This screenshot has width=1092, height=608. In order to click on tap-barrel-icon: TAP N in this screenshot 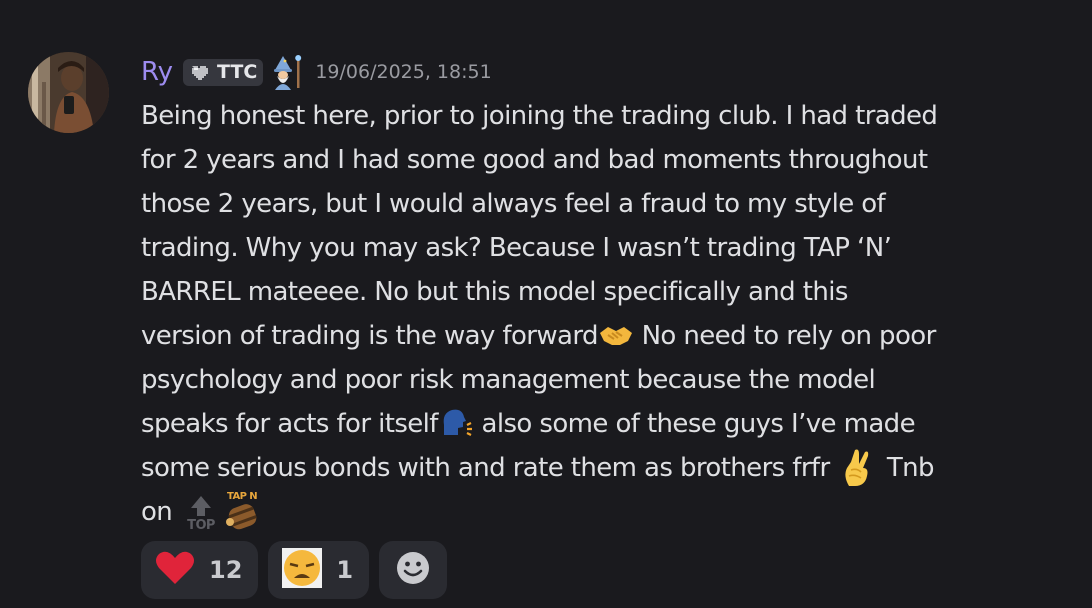, I will do `click(243, 511)`.